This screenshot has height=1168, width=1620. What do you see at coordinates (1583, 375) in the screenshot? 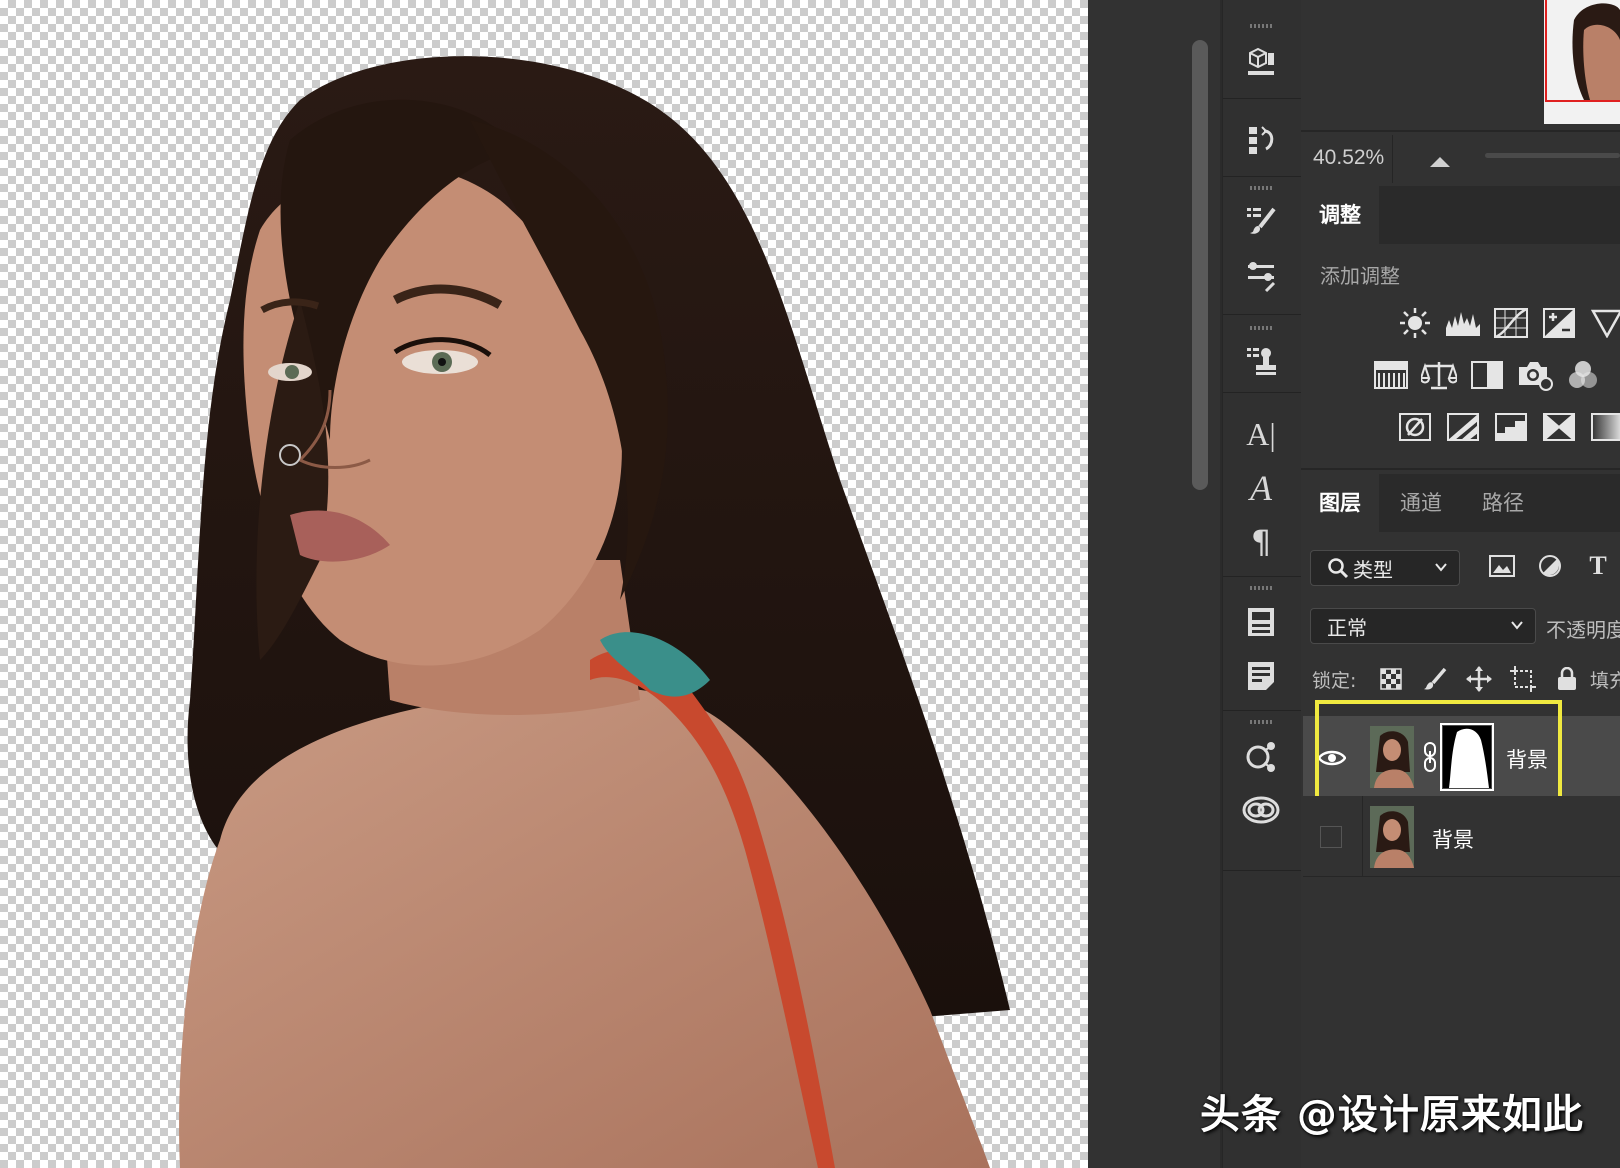
I see `channel-mixer-icon` at bounding box center [1583, 375].